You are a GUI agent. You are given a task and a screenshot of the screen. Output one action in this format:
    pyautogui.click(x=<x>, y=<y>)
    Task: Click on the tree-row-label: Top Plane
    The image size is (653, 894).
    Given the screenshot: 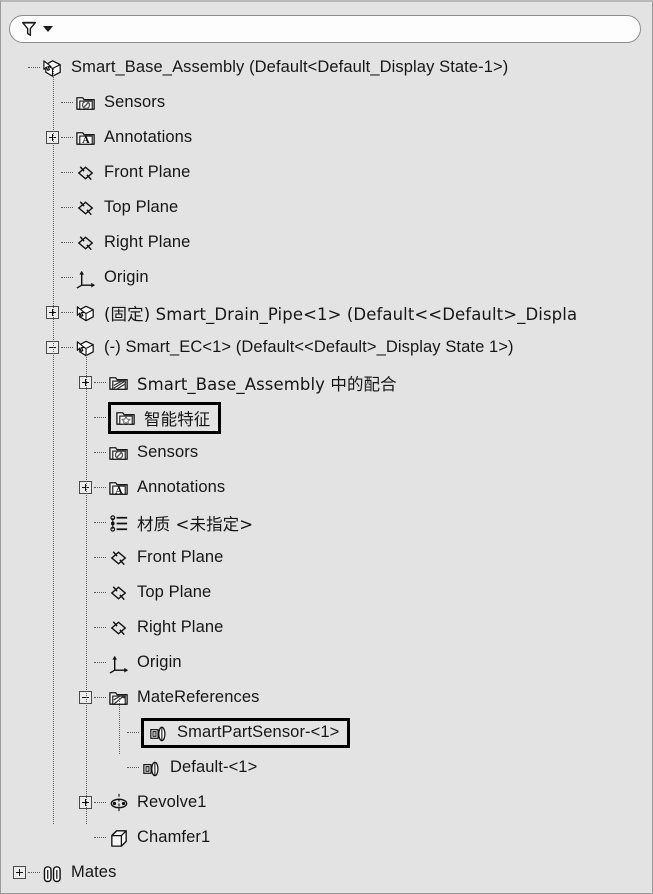 What is the action you would take?
    pyautogui.click(x=141, y=207)
    